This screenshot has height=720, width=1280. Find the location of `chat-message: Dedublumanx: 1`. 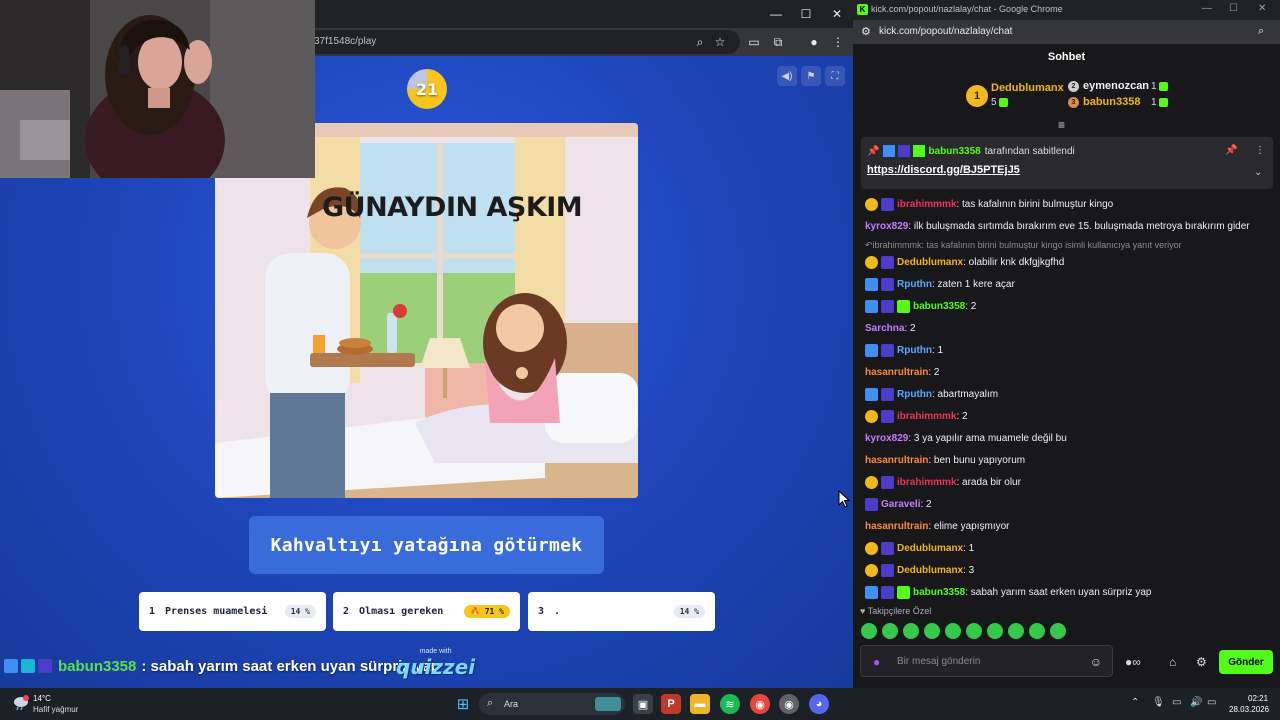

chat-message: Dedublumanx: 1 is located at coordinates (1067, 548).